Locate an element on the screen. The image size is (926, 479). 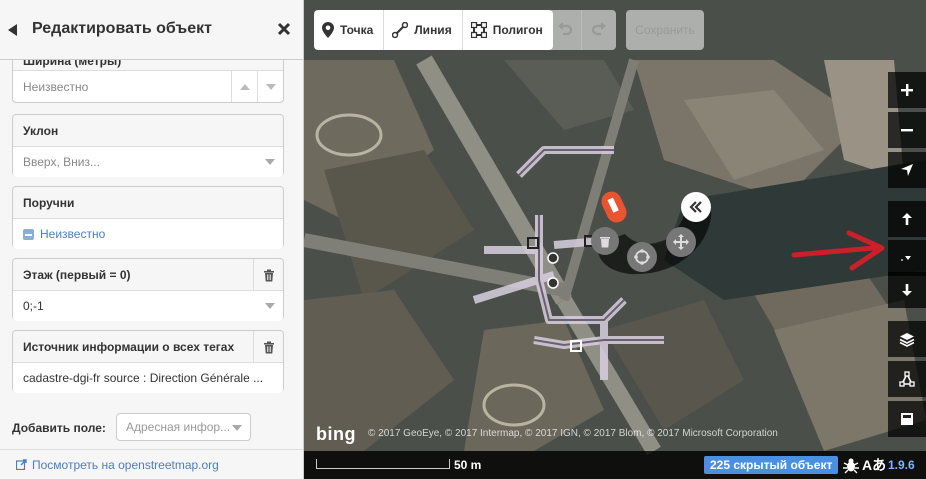
help-button is located at coordinates (907, 419).